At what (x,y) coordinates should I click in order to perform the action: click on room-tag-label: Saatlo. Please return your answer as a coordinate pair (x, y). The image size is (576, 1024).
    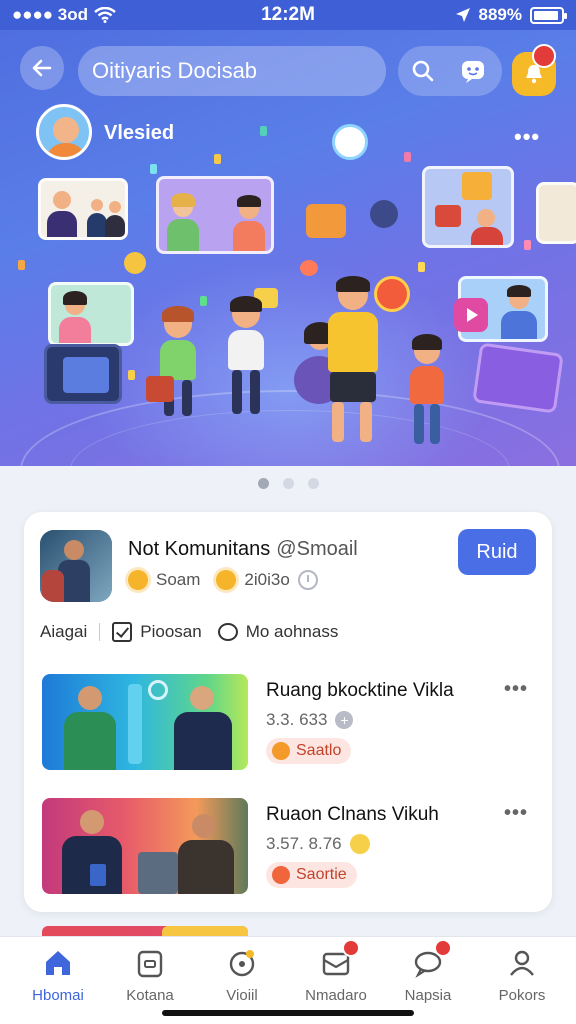
    Looking at the image, I should click on (319, 750).